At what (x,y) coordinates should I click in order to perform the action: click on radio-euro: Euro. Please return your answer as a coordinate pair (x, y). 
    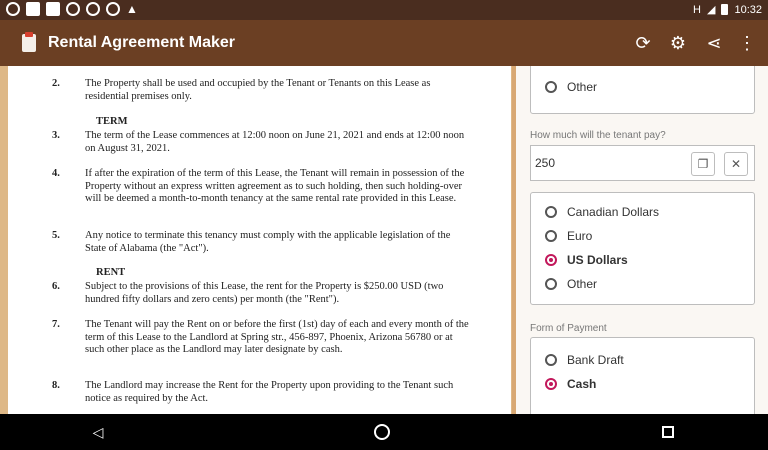
    Looking at the image, I should click on (568, 236).